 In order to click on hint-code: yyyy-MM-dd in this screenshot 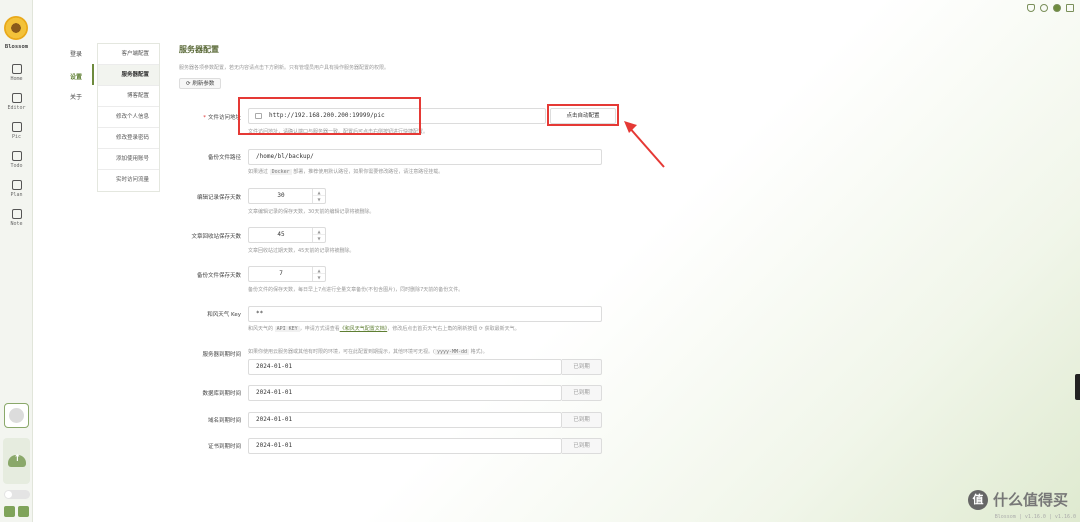, I will do `click(452, 352)`.